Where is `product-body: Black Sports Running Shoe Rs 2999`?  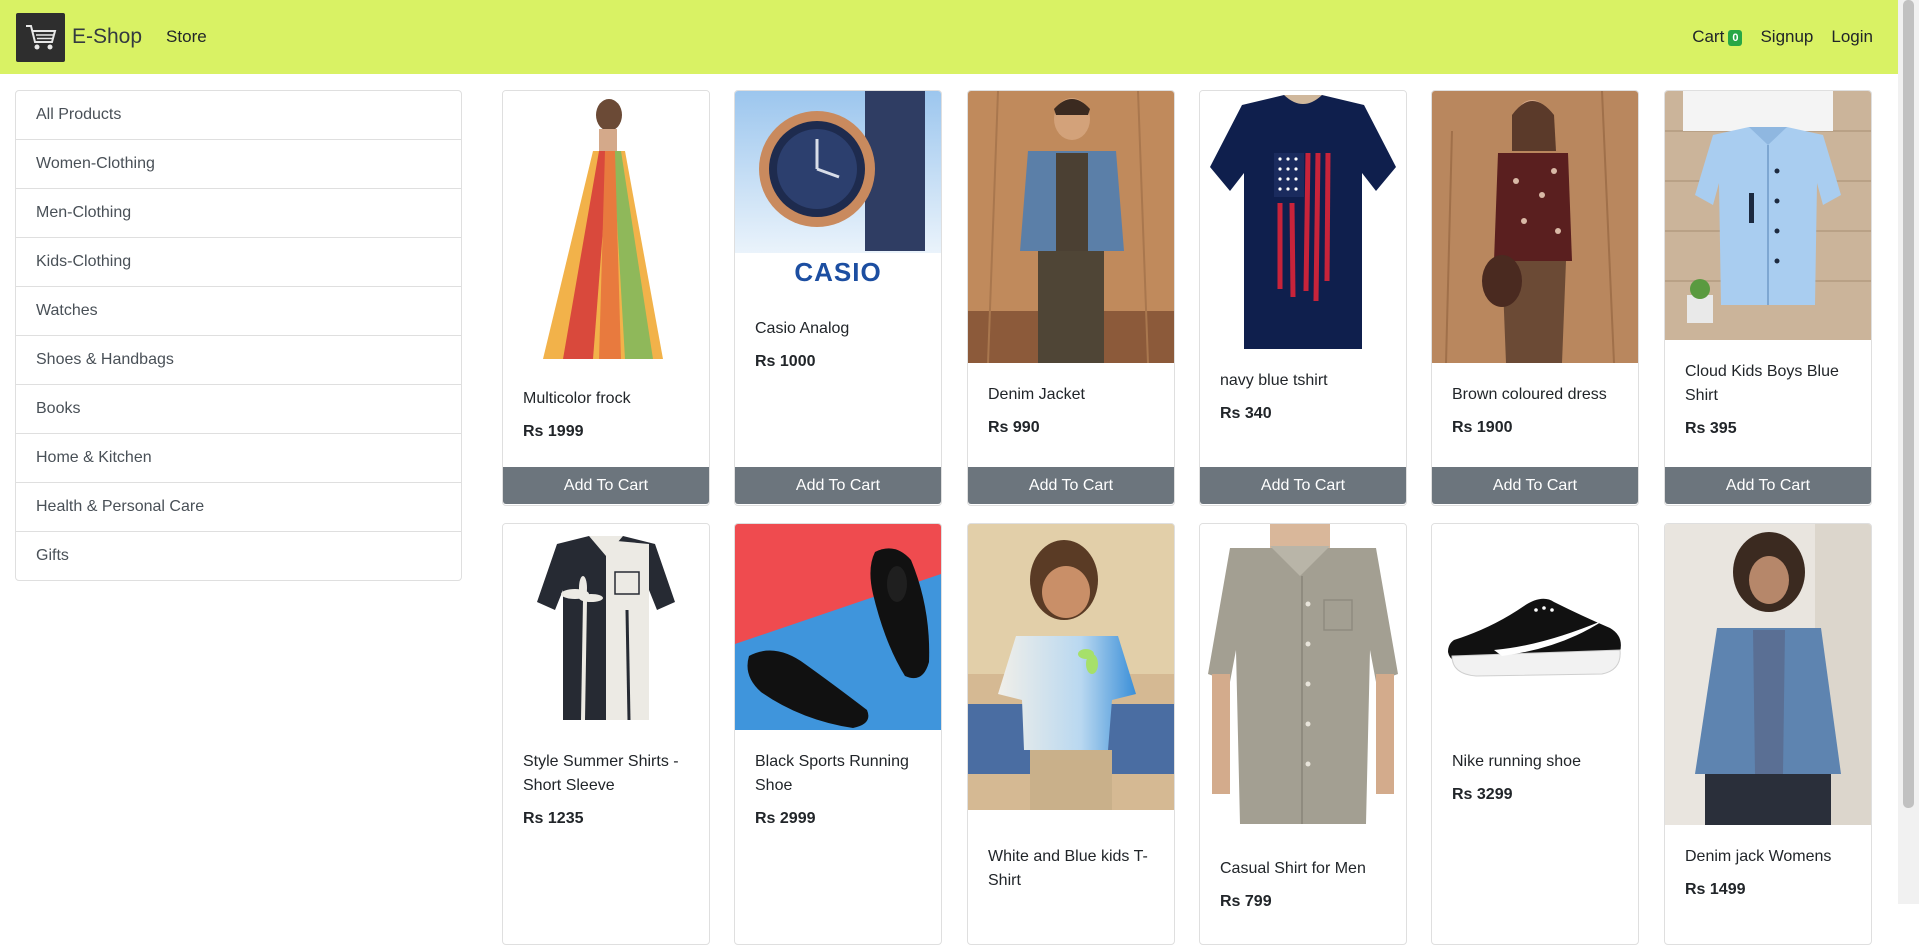
product-body: Black Sports Running Shoe Rs 2999 is located at coordinates (838, 779).